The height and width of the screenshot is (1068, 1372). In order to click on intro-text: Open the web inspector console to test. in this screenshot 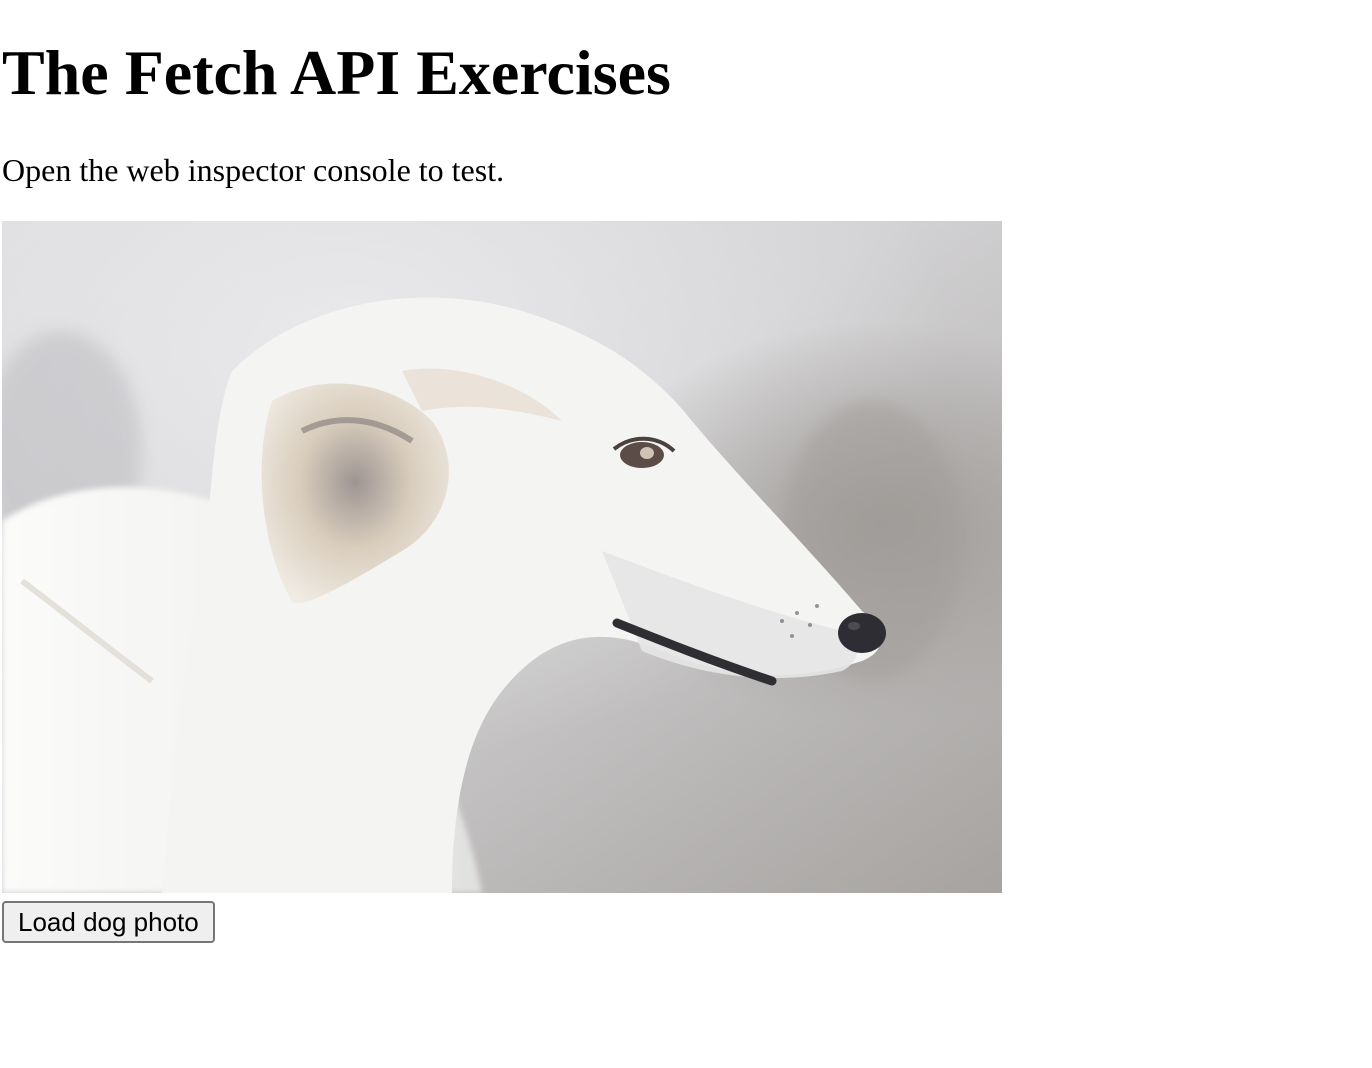, I will do `click(253, 170)`.